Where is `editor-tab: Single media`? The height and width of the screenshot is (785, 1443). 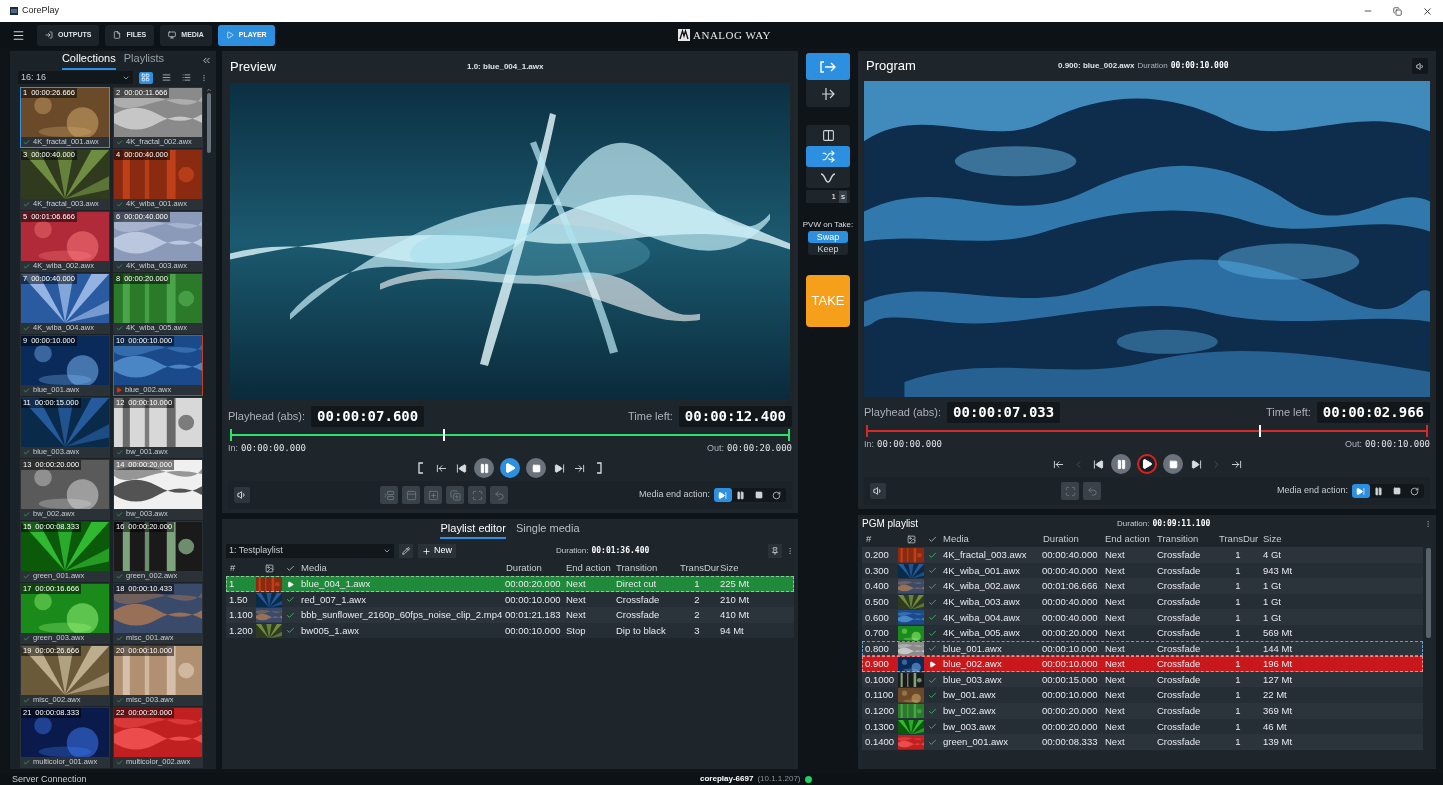
editor-tab: Single media is located at coordinates (547, 529).